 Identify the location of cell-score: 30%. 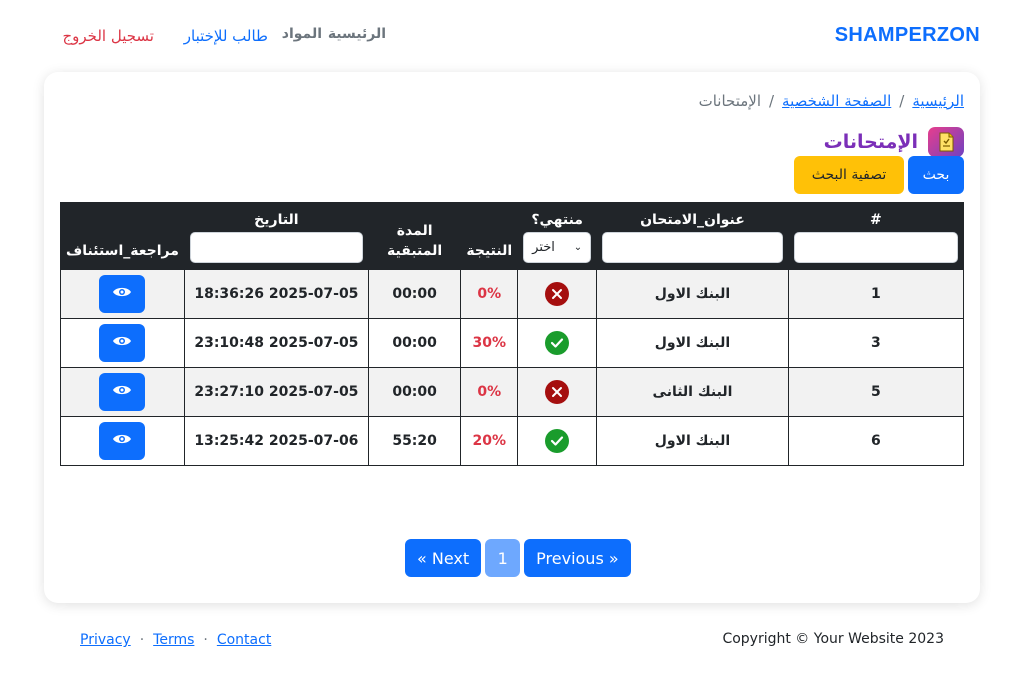
(489, 343).